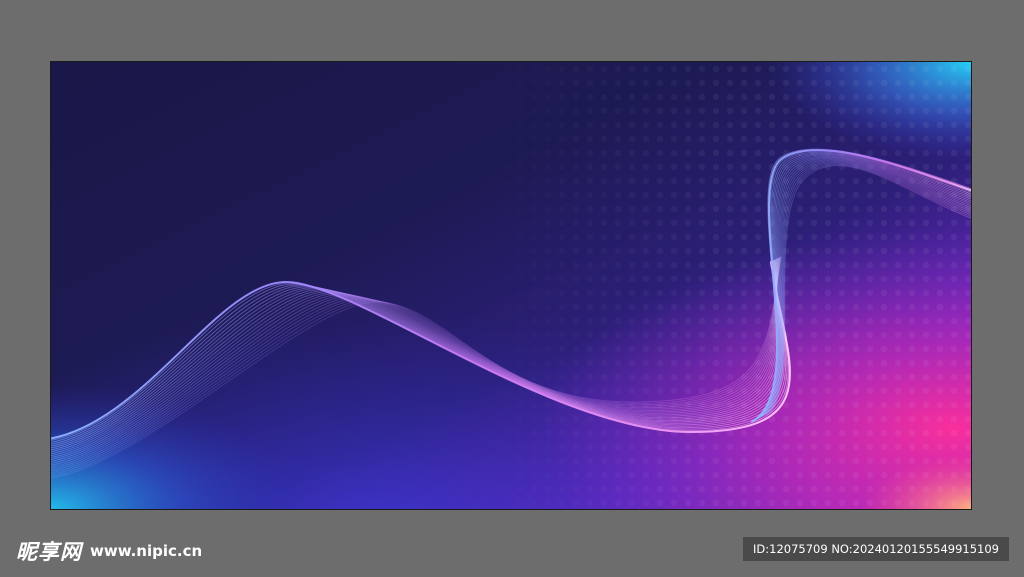 The height and width of the screenshot is (577, 1024). Describe the element at coordinates (876, 549) in the screenshot. I see `image-id-badge: ID:12075709 NO:20240120155549915109` at that location.